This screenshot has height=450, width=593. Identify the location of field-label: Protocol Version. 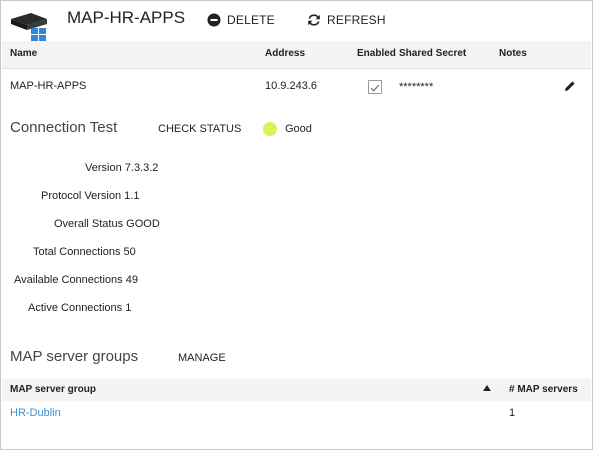
(81, 196).